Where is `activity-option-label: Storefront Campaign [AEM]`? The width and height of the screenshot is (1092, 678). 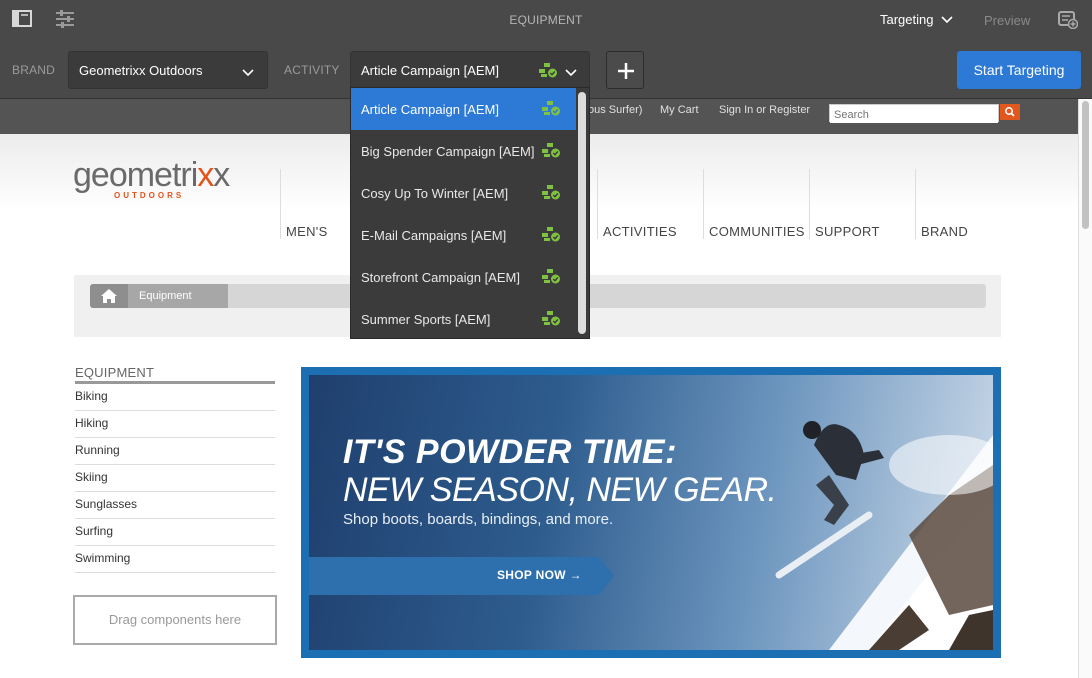
activity-option-label: Storefront Campaign [AEM] is located at coordinates (440, 277).